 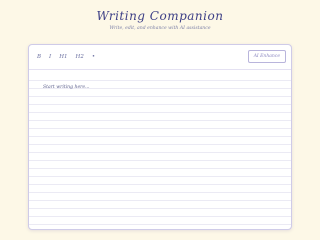 What do you see at coordinates (50, 57) in the screenshot?
I see `italic-button: I` at bounding box center [50, 57].